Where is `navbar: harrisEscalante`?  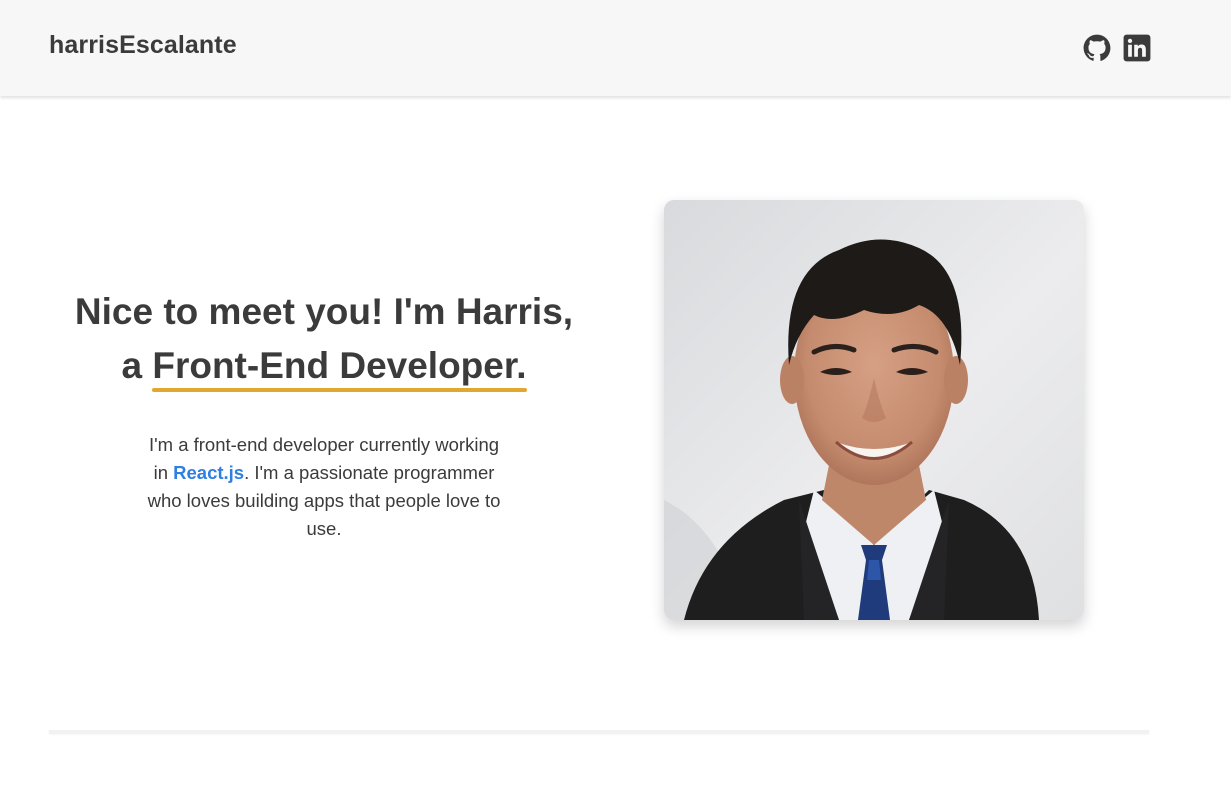
navbar: harrisEscalante is located at coordinates (615, 48).